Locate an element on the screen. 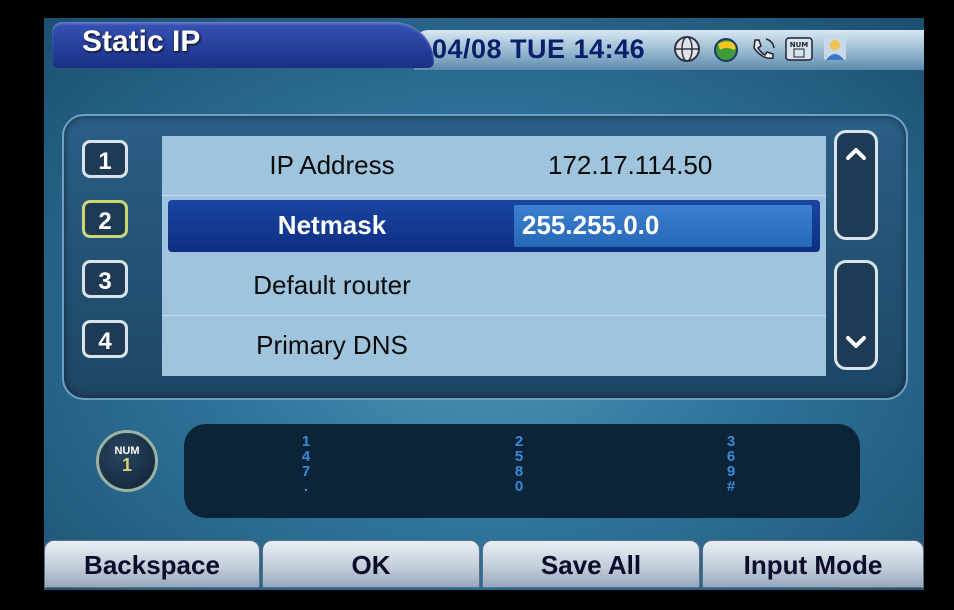  keypad-column-2: 2 5 8 0 is located at coordinates (519, 464).